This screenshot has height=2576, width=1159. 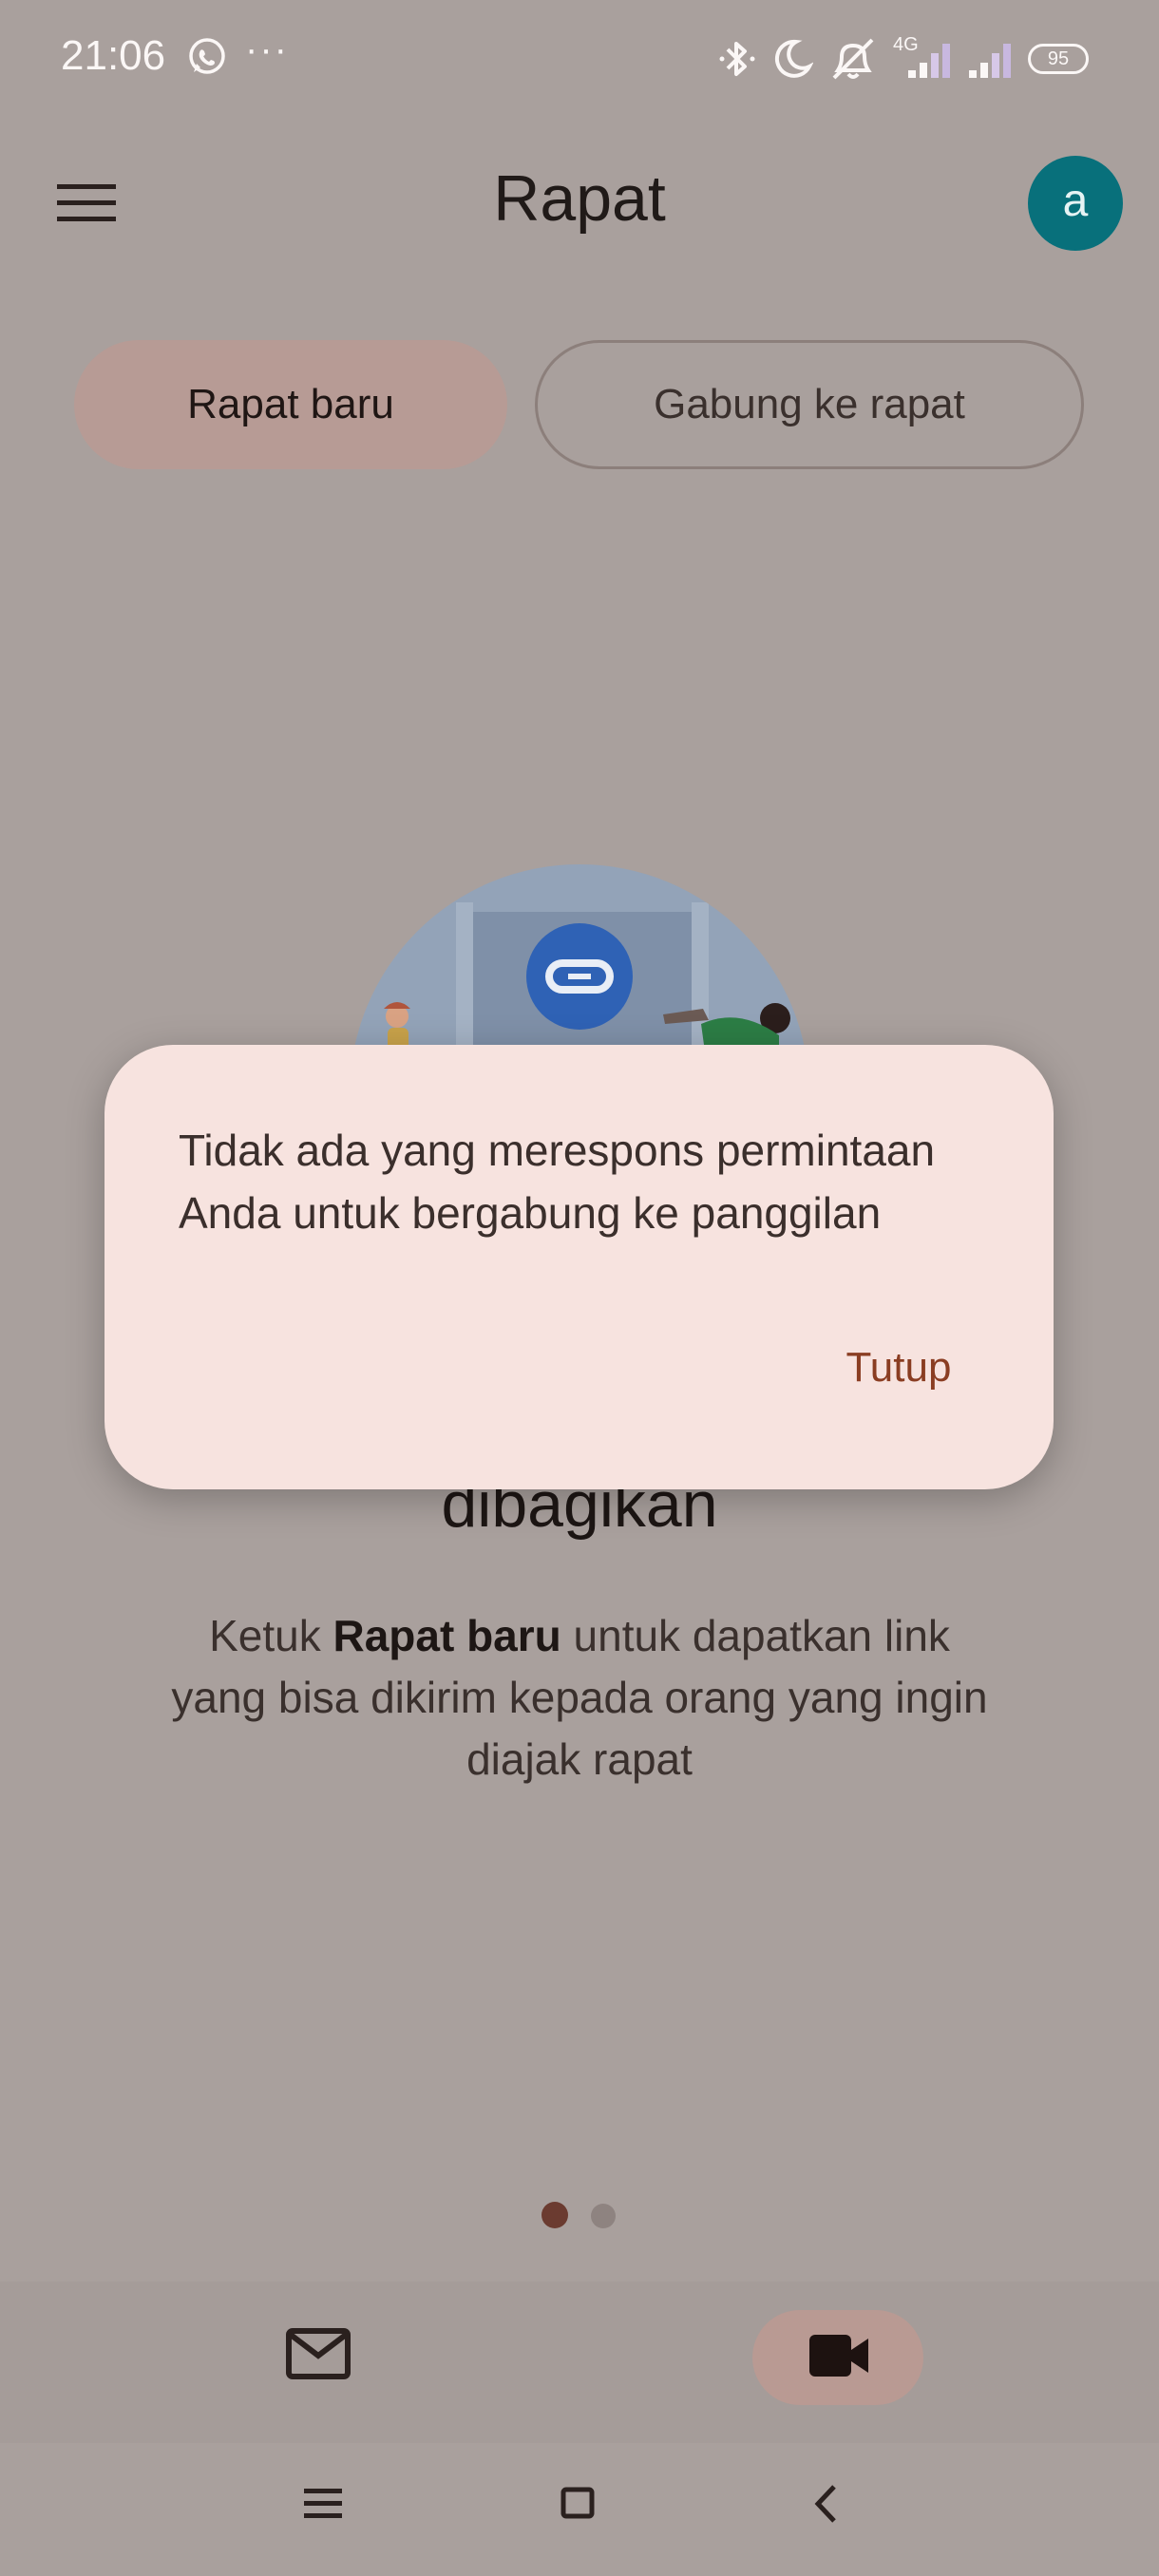 I want to click on close-button: Tutup, so click(x=898, y=1368).